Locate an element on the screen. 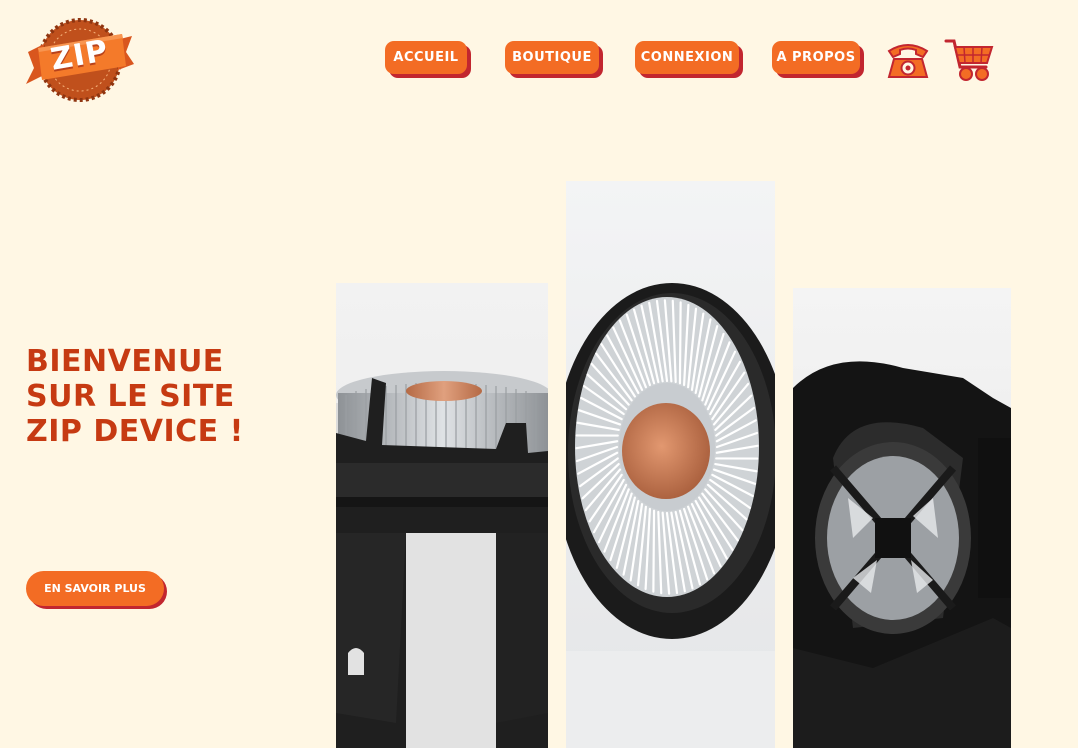 The image size is (1078, 748). phone-icon is located at coordinates (908, 59).